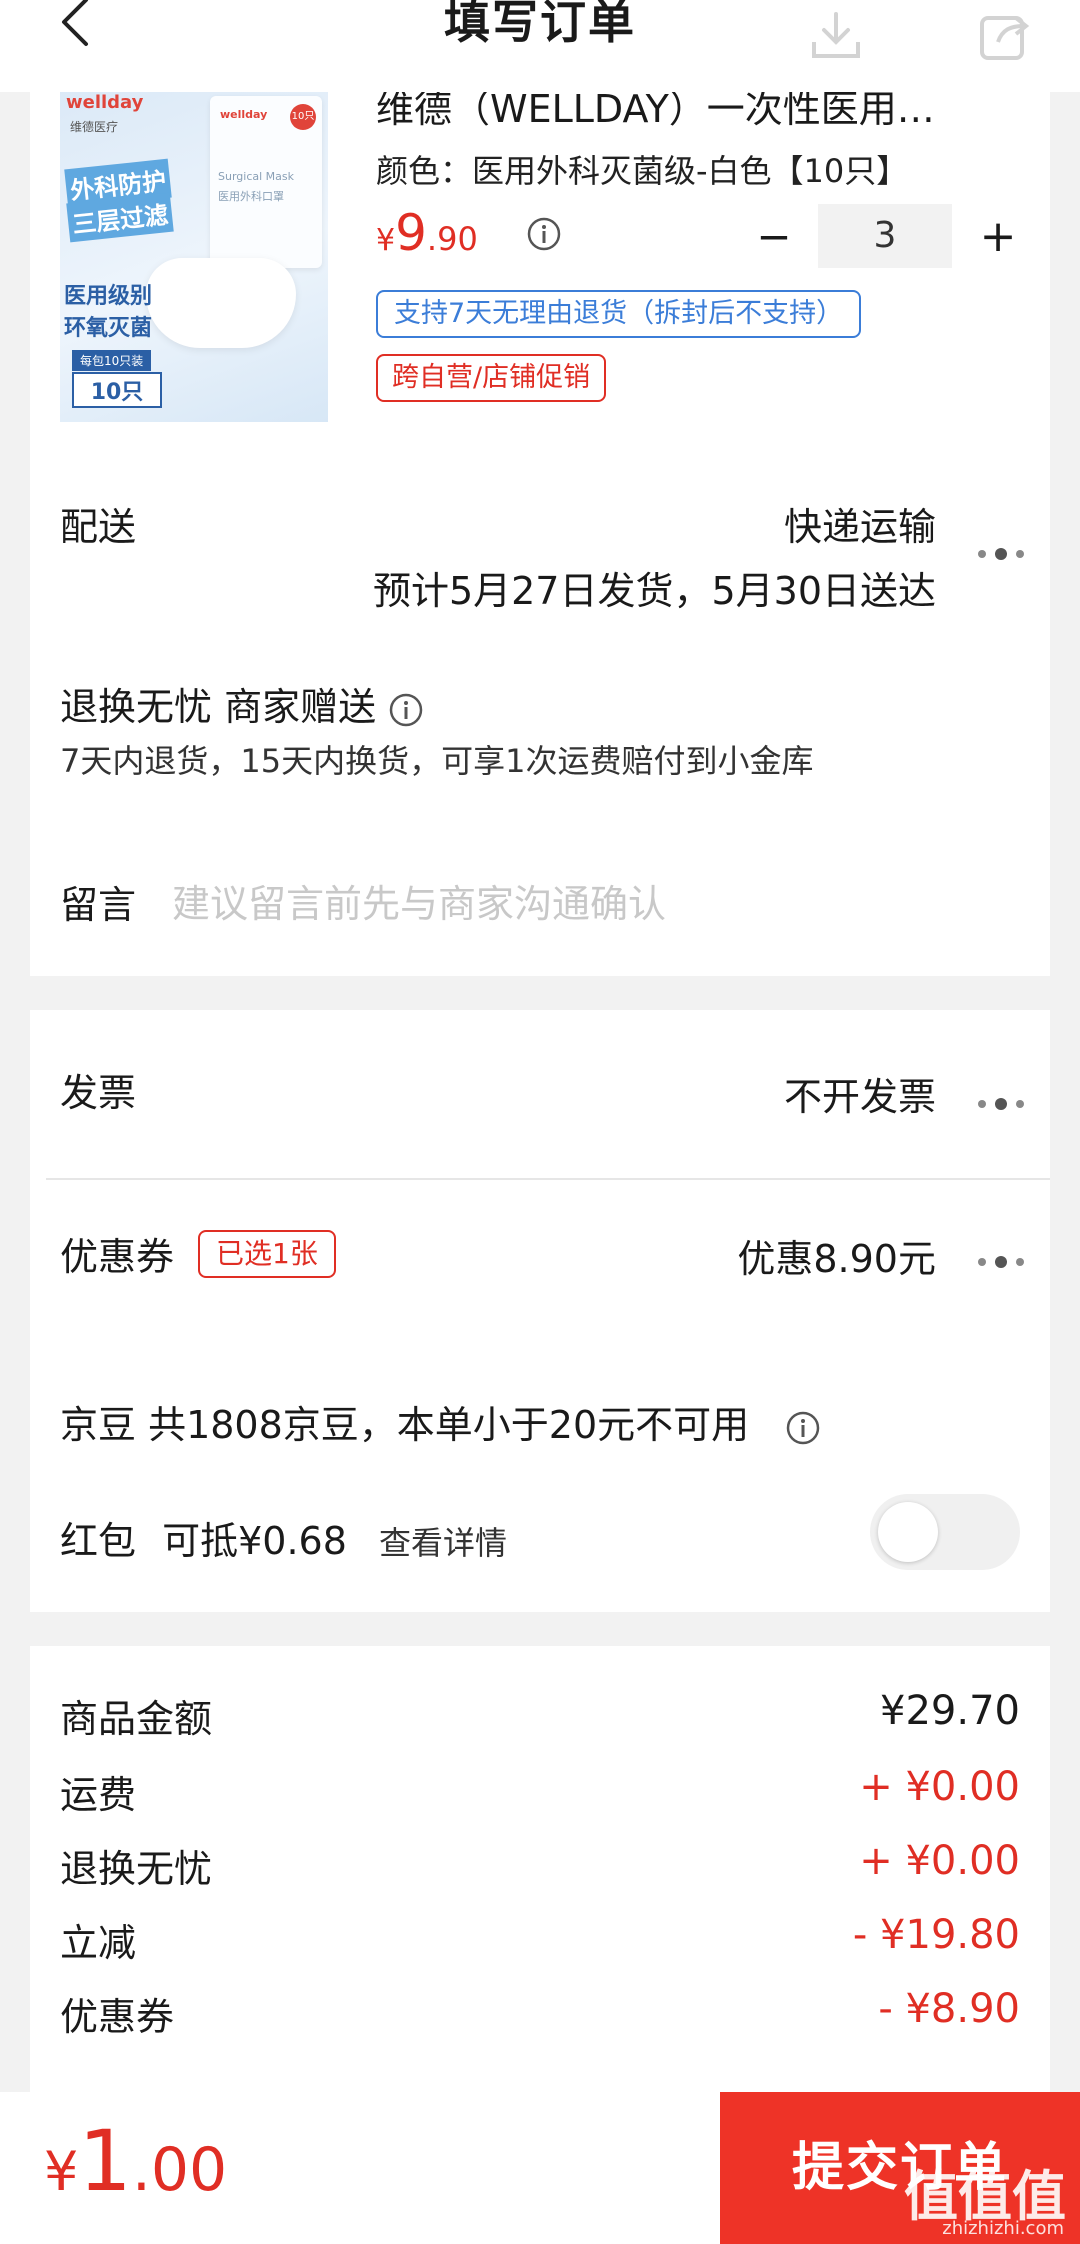  I want to click on quantity-increase-button: +, so click(998, 237).